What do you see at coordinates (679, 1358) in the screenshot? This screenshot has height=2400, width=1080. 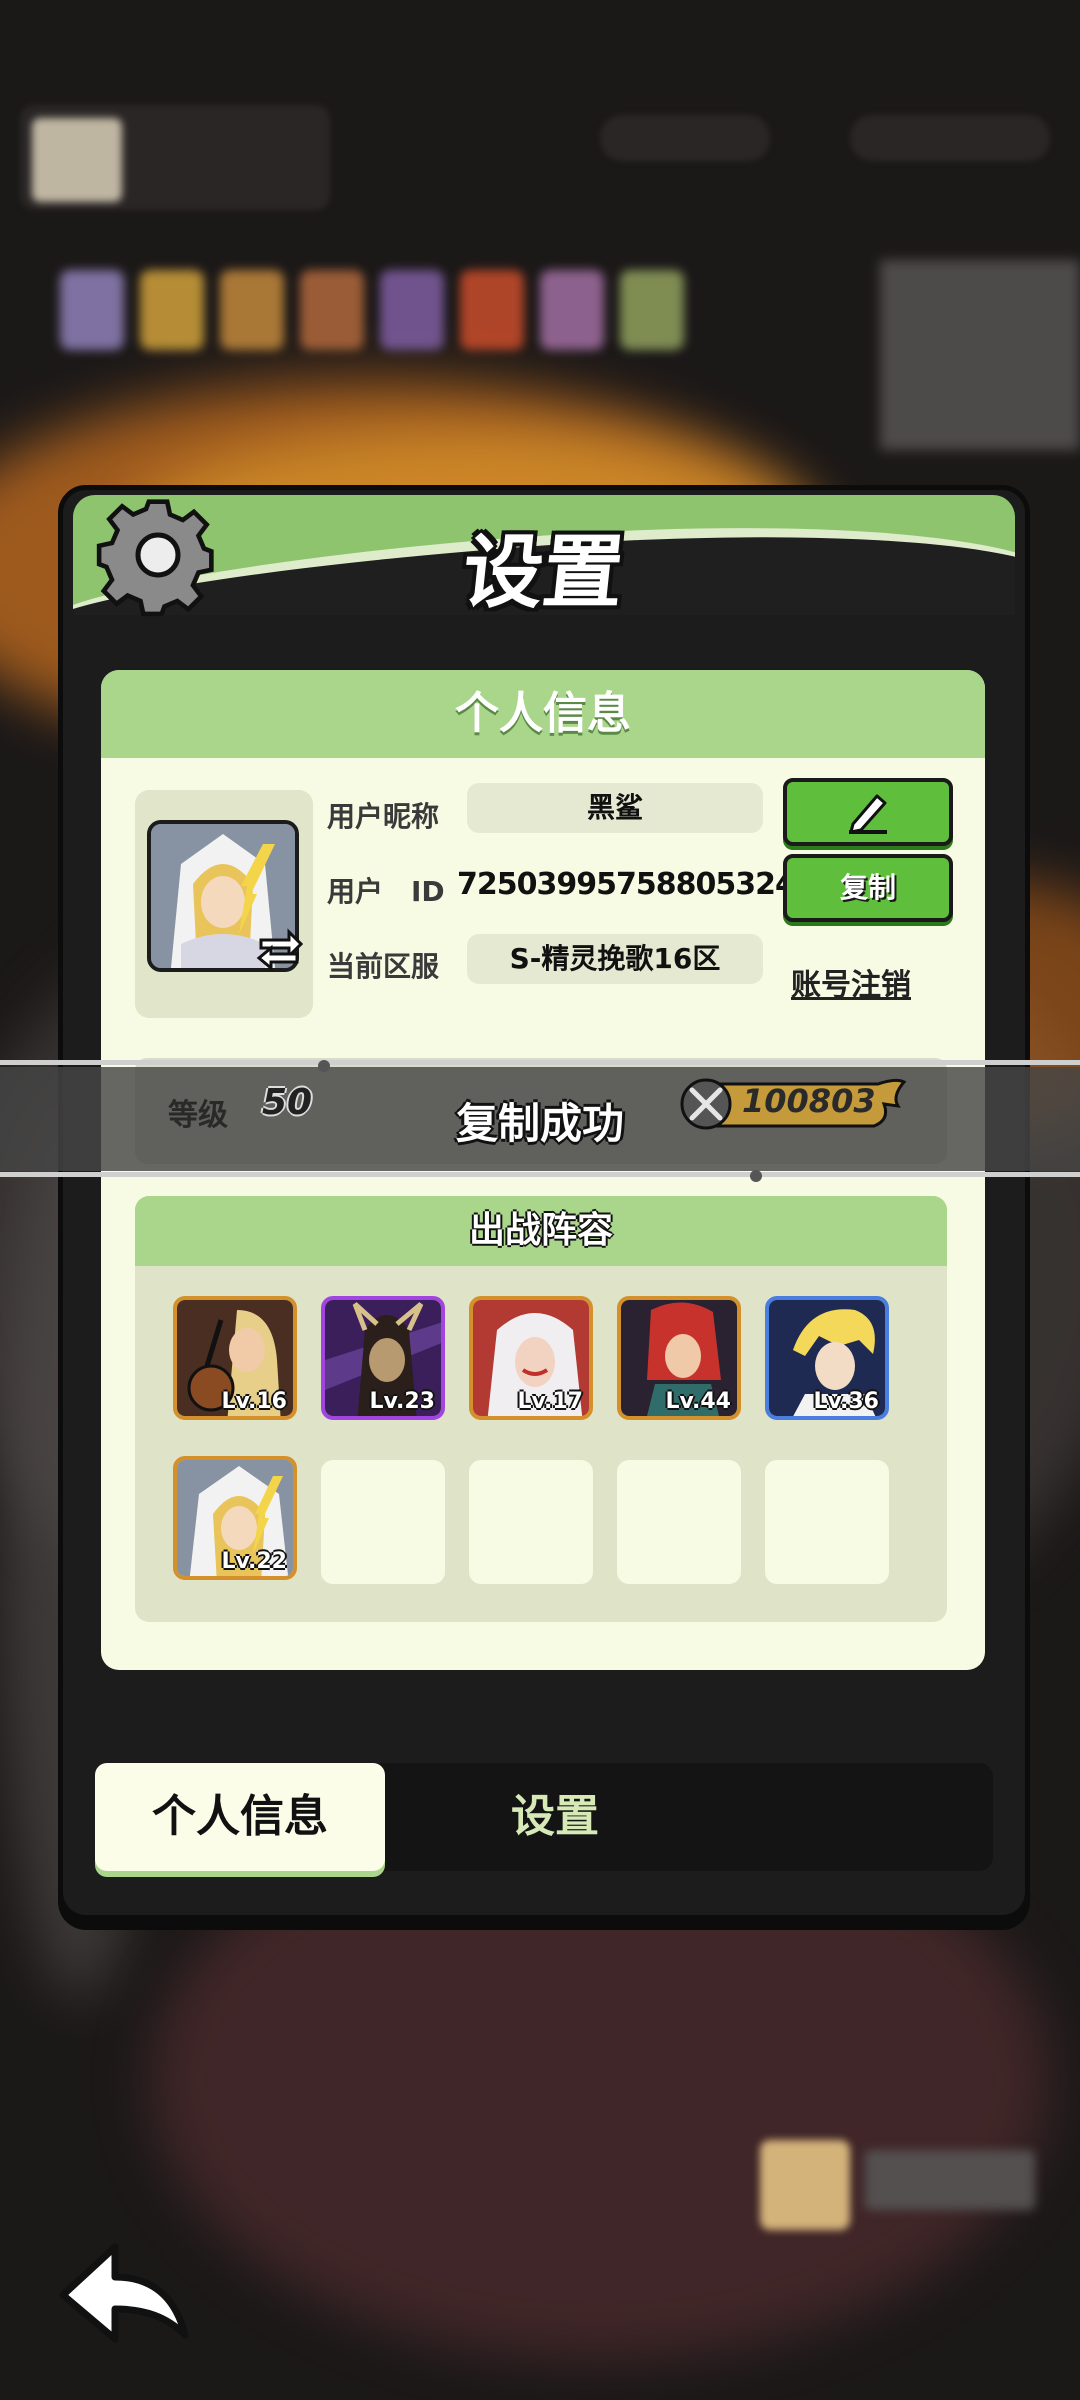 I see `lineup-hero-slot: Lv.44` at bounding box center [679, 1358].